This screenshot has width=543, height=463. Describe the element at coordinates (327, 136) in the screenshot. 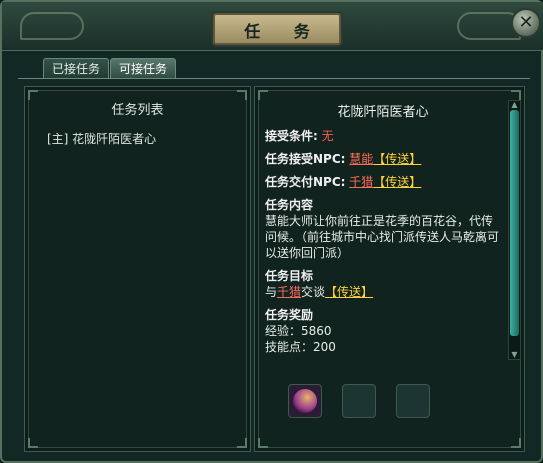

I see `accept-condition-value: 无` at that location.